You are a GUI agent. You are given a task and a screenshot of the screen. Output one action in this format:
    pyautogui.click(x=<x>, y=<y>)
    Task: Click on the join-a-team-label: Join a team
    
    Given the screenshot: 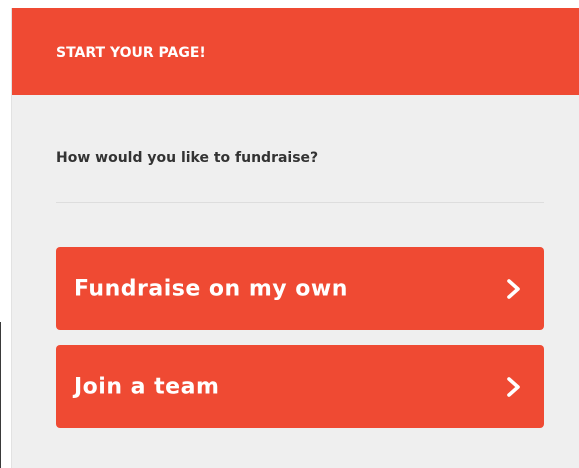 What is the action you would take?
    pyautogui.click(x=147, y=386)
    